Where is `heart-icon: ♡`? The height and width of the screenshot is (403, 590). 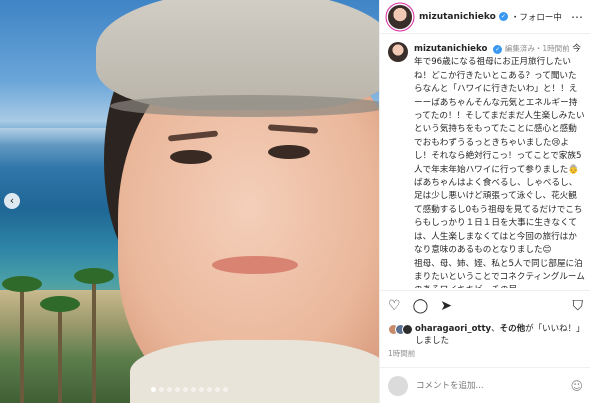
heart-icon: ♡ is located at coordinates (394, 306).